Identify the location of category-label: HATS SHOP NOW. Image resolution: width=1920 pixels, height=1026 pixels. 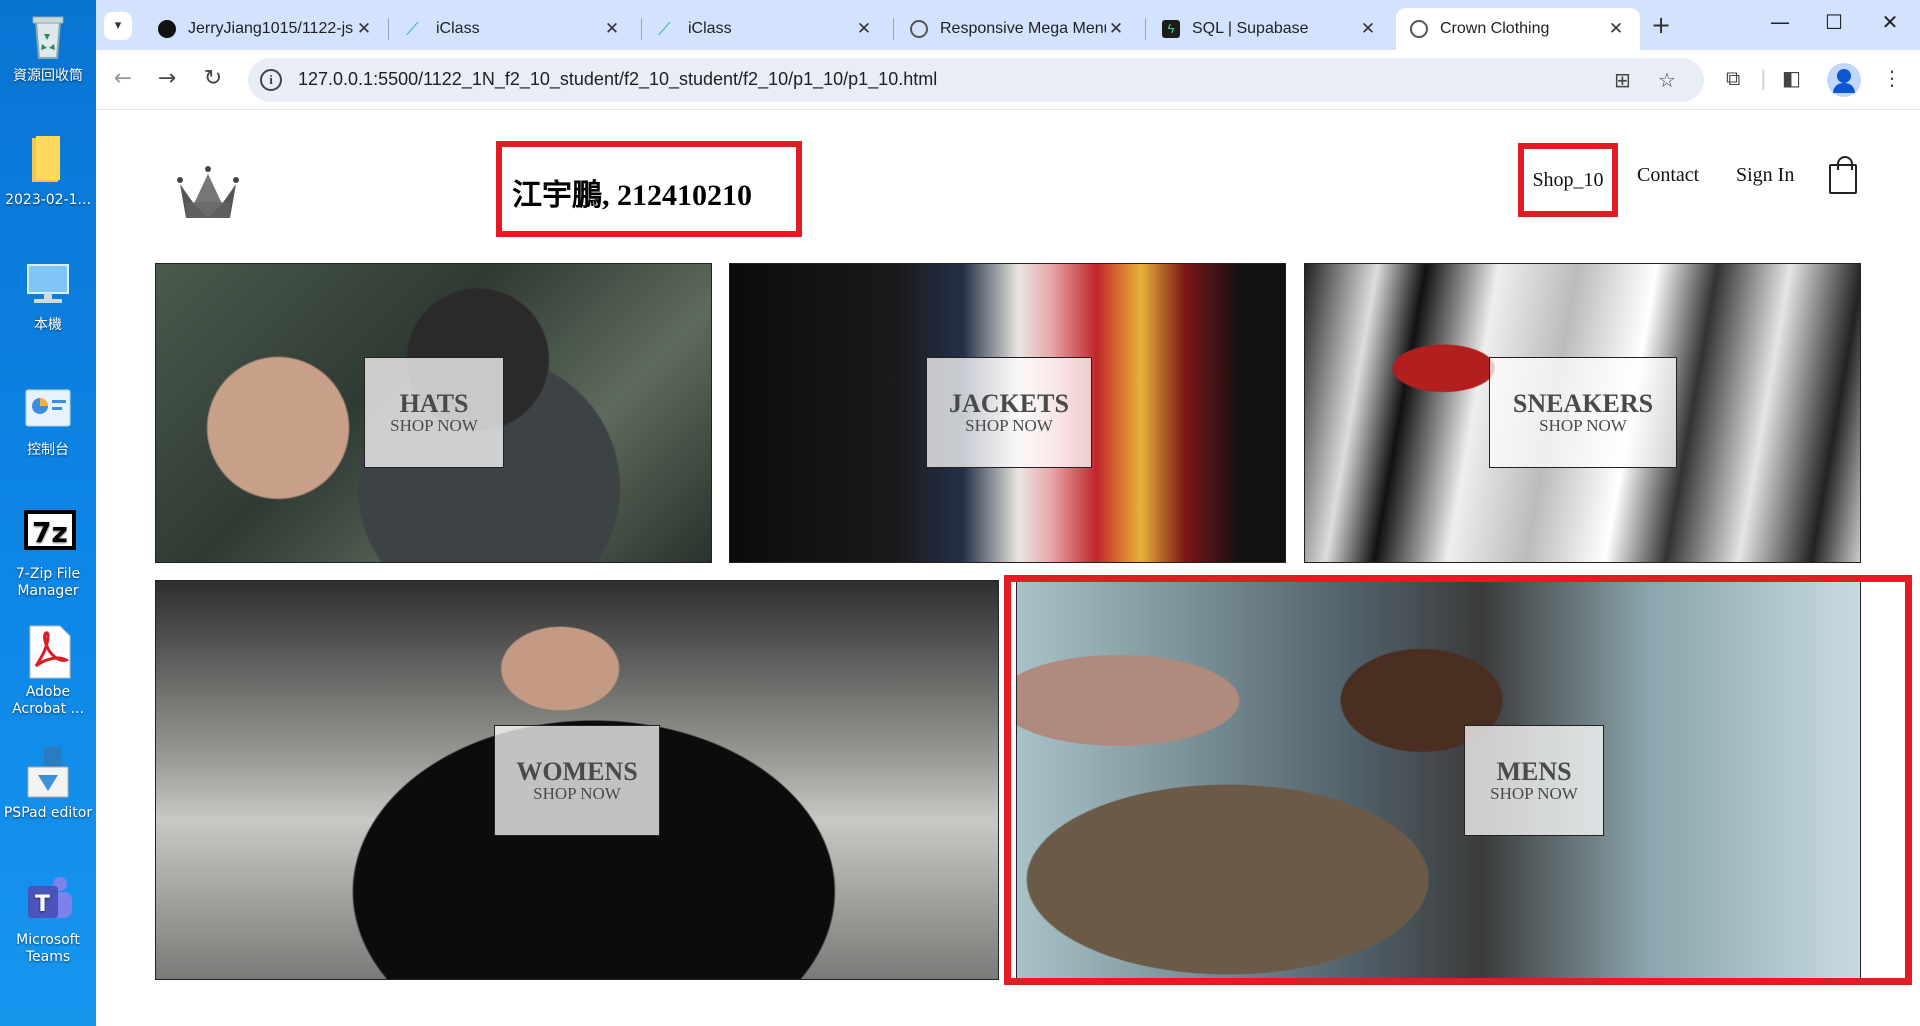
(434, 412).